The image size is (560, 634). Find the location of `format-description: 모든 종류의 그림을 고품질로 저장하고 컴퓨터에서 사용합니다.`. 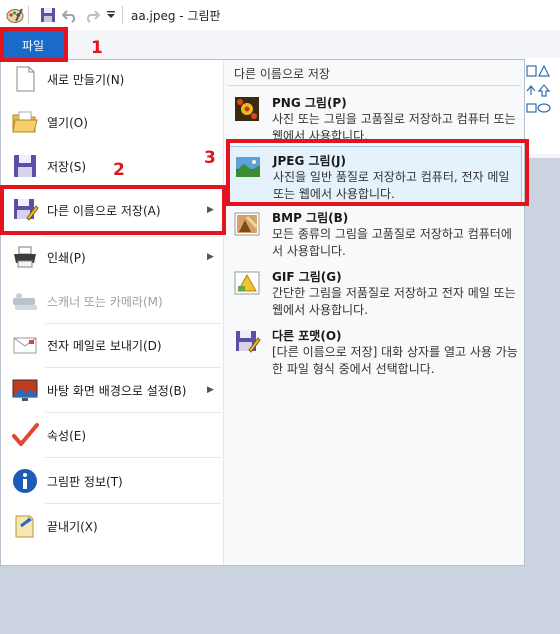

format-description: 모든 종류의 그림을 고품질로 저장하고 컴퓨터에서 사용합니다. is located at coordinates (392, 242).